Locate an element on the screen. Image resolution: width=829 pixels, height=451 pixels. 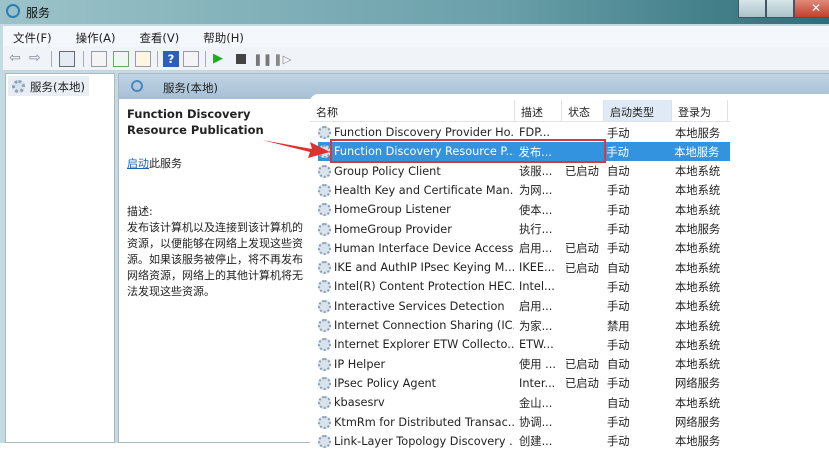
cell-name: Human Interface Device Access is located at coordinates (424, 248).